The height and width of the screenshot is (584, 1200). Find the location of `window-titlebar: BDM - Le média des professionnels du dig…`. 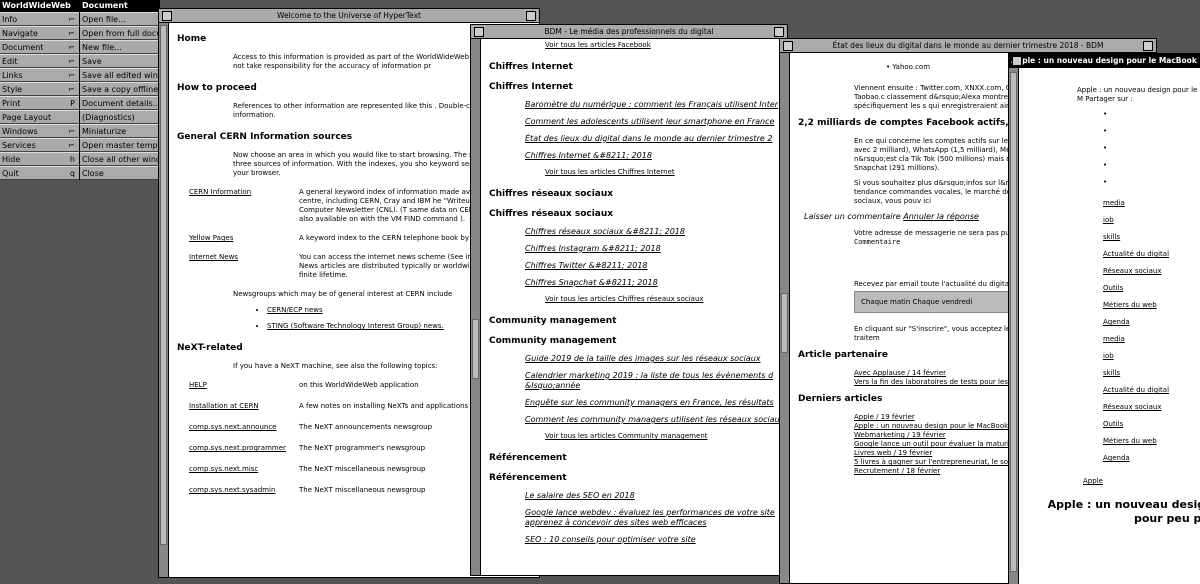

window-titlebar: BDM - Le média des professionnels du dig… is located at coordinates (629, 32).